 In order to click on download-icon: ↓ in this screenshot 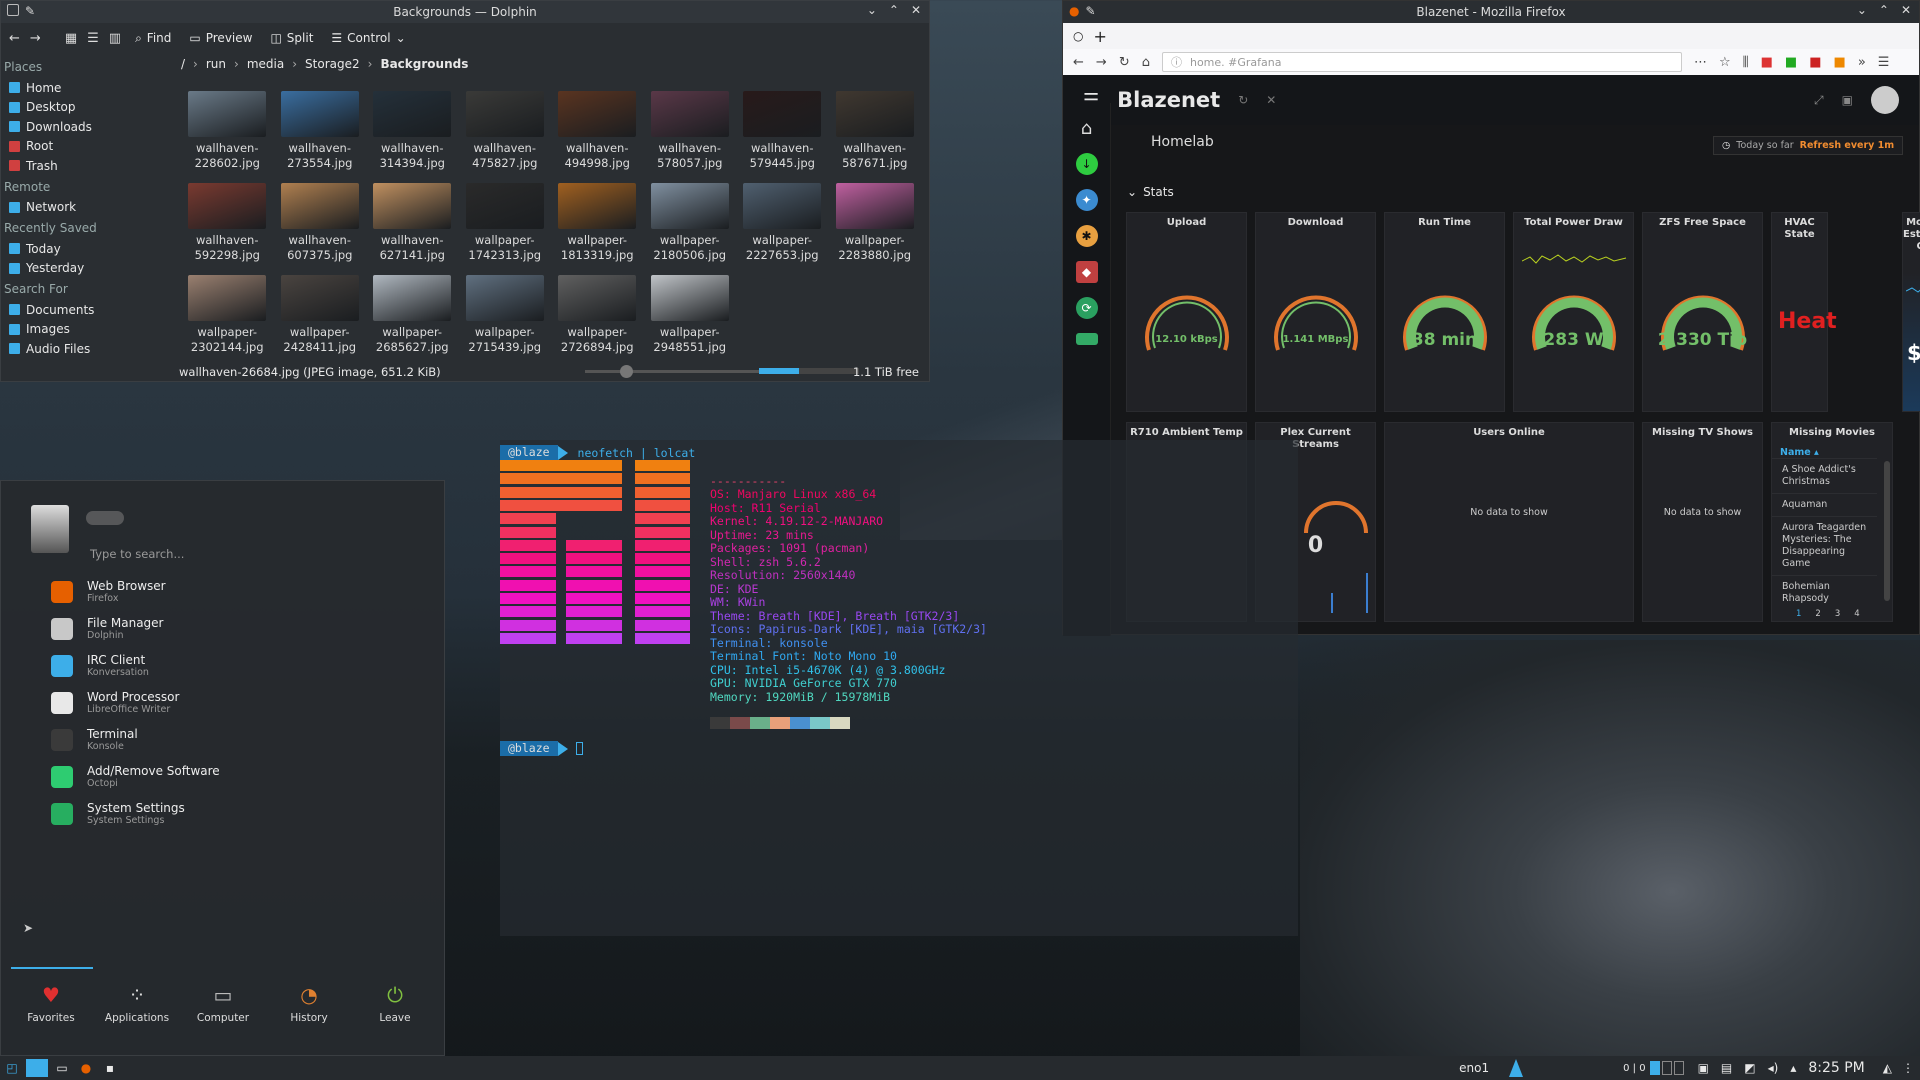, I will do `click(1086, 164)`.